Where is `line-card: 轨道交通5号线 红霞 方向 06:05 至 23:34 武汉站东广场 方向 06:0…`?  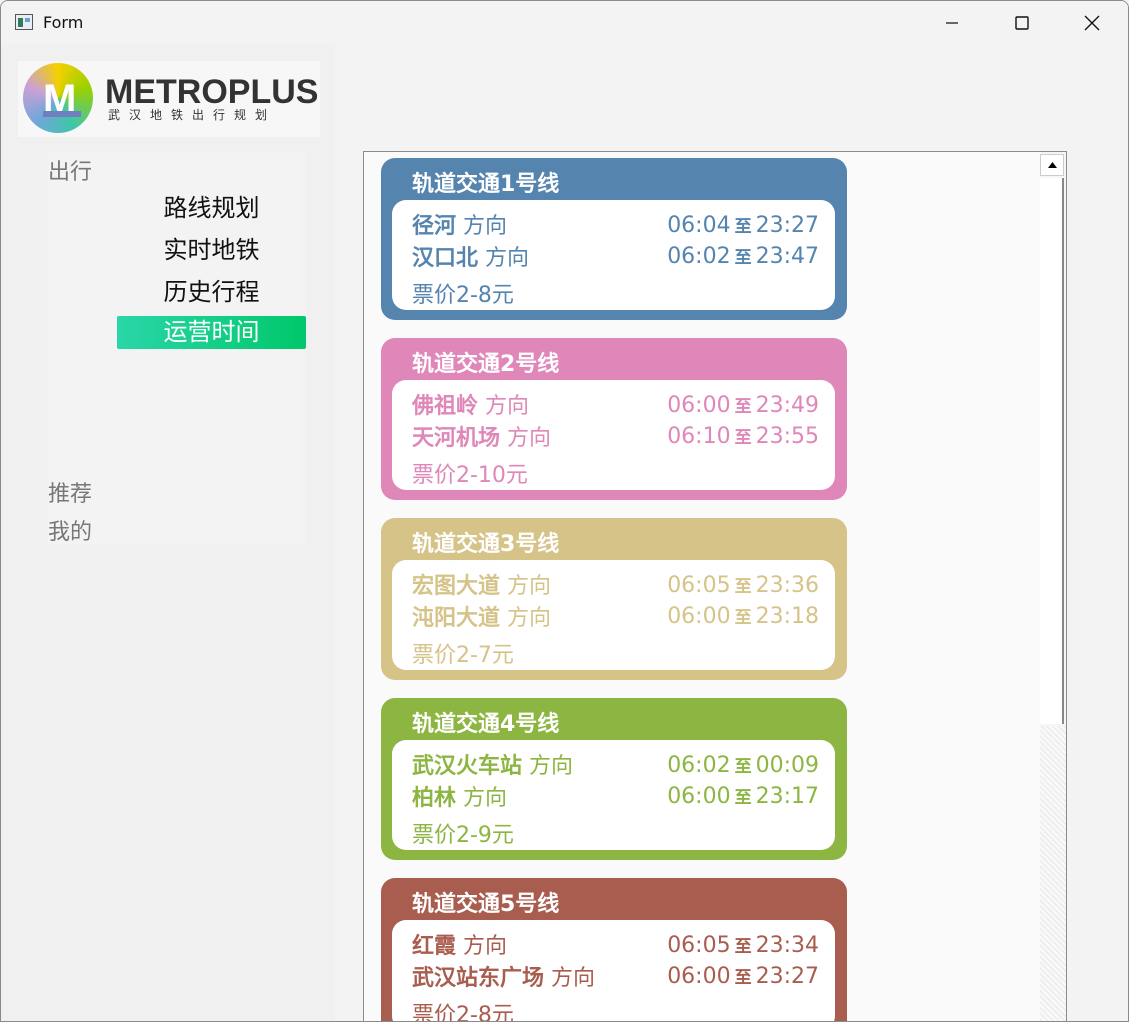 line-card: 轨道交通5号线 红霞 方向 06:05 至 23:34 武汉站东广场 方向 06:0… is located at coordinates (614, 950).